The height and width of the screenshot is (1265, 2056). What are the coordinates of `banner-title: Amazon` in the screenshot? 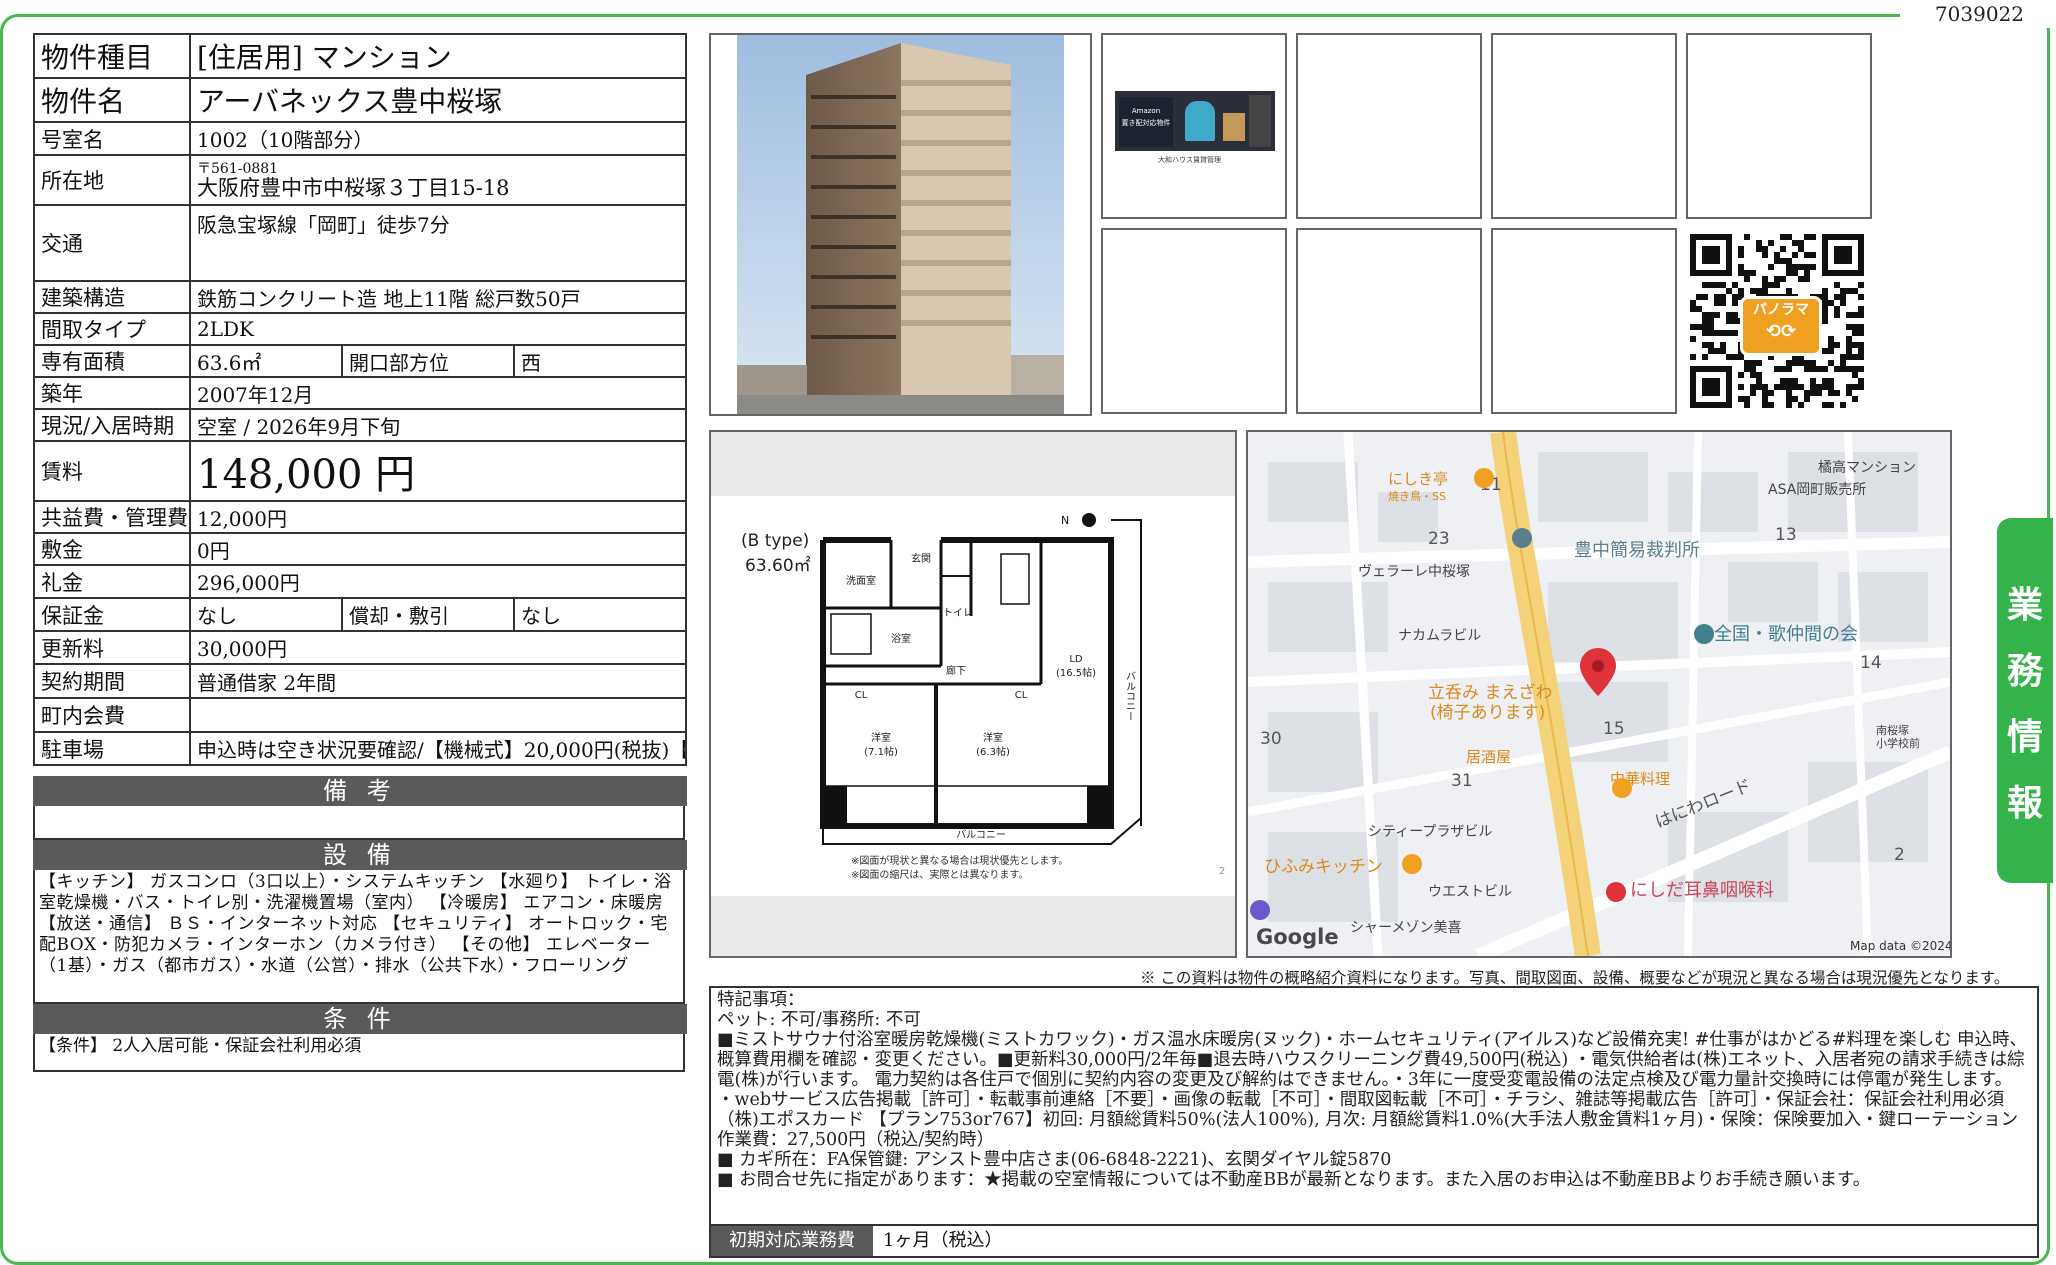 It's located at (1146, 111).